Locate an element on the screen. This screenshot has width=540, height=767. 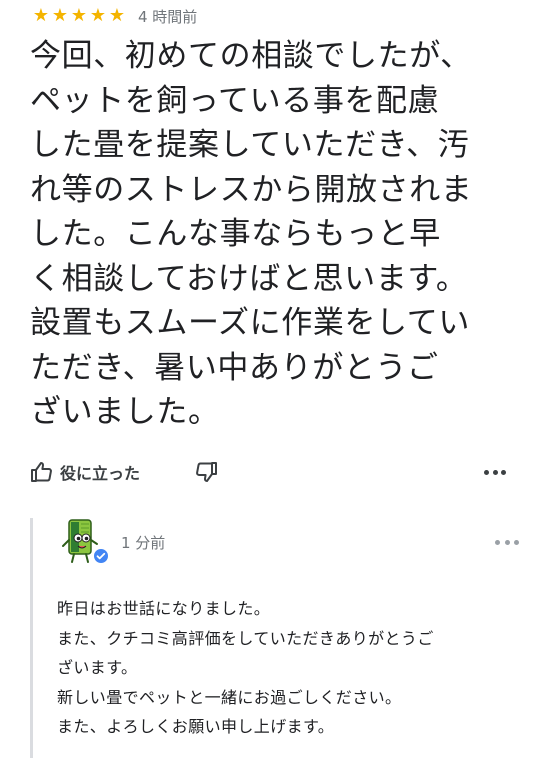
review-meta: ★ ★ ★ ★ ★ 4 時間前 is located at coordinates (114, 16).